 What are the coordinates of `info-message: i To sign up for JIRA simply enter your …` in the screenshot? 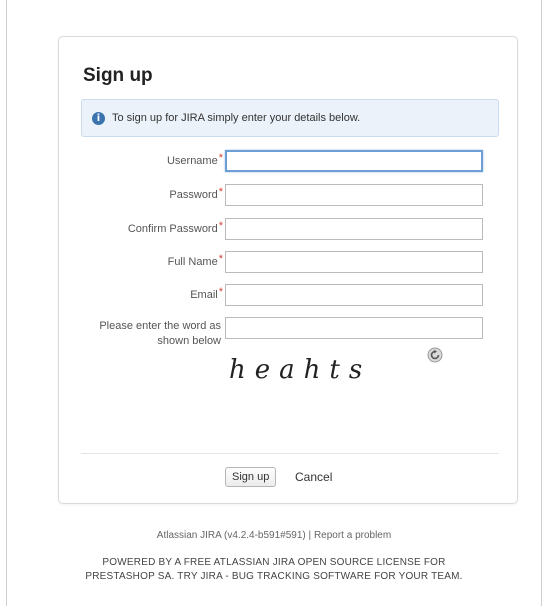 It's located at (290, 118).